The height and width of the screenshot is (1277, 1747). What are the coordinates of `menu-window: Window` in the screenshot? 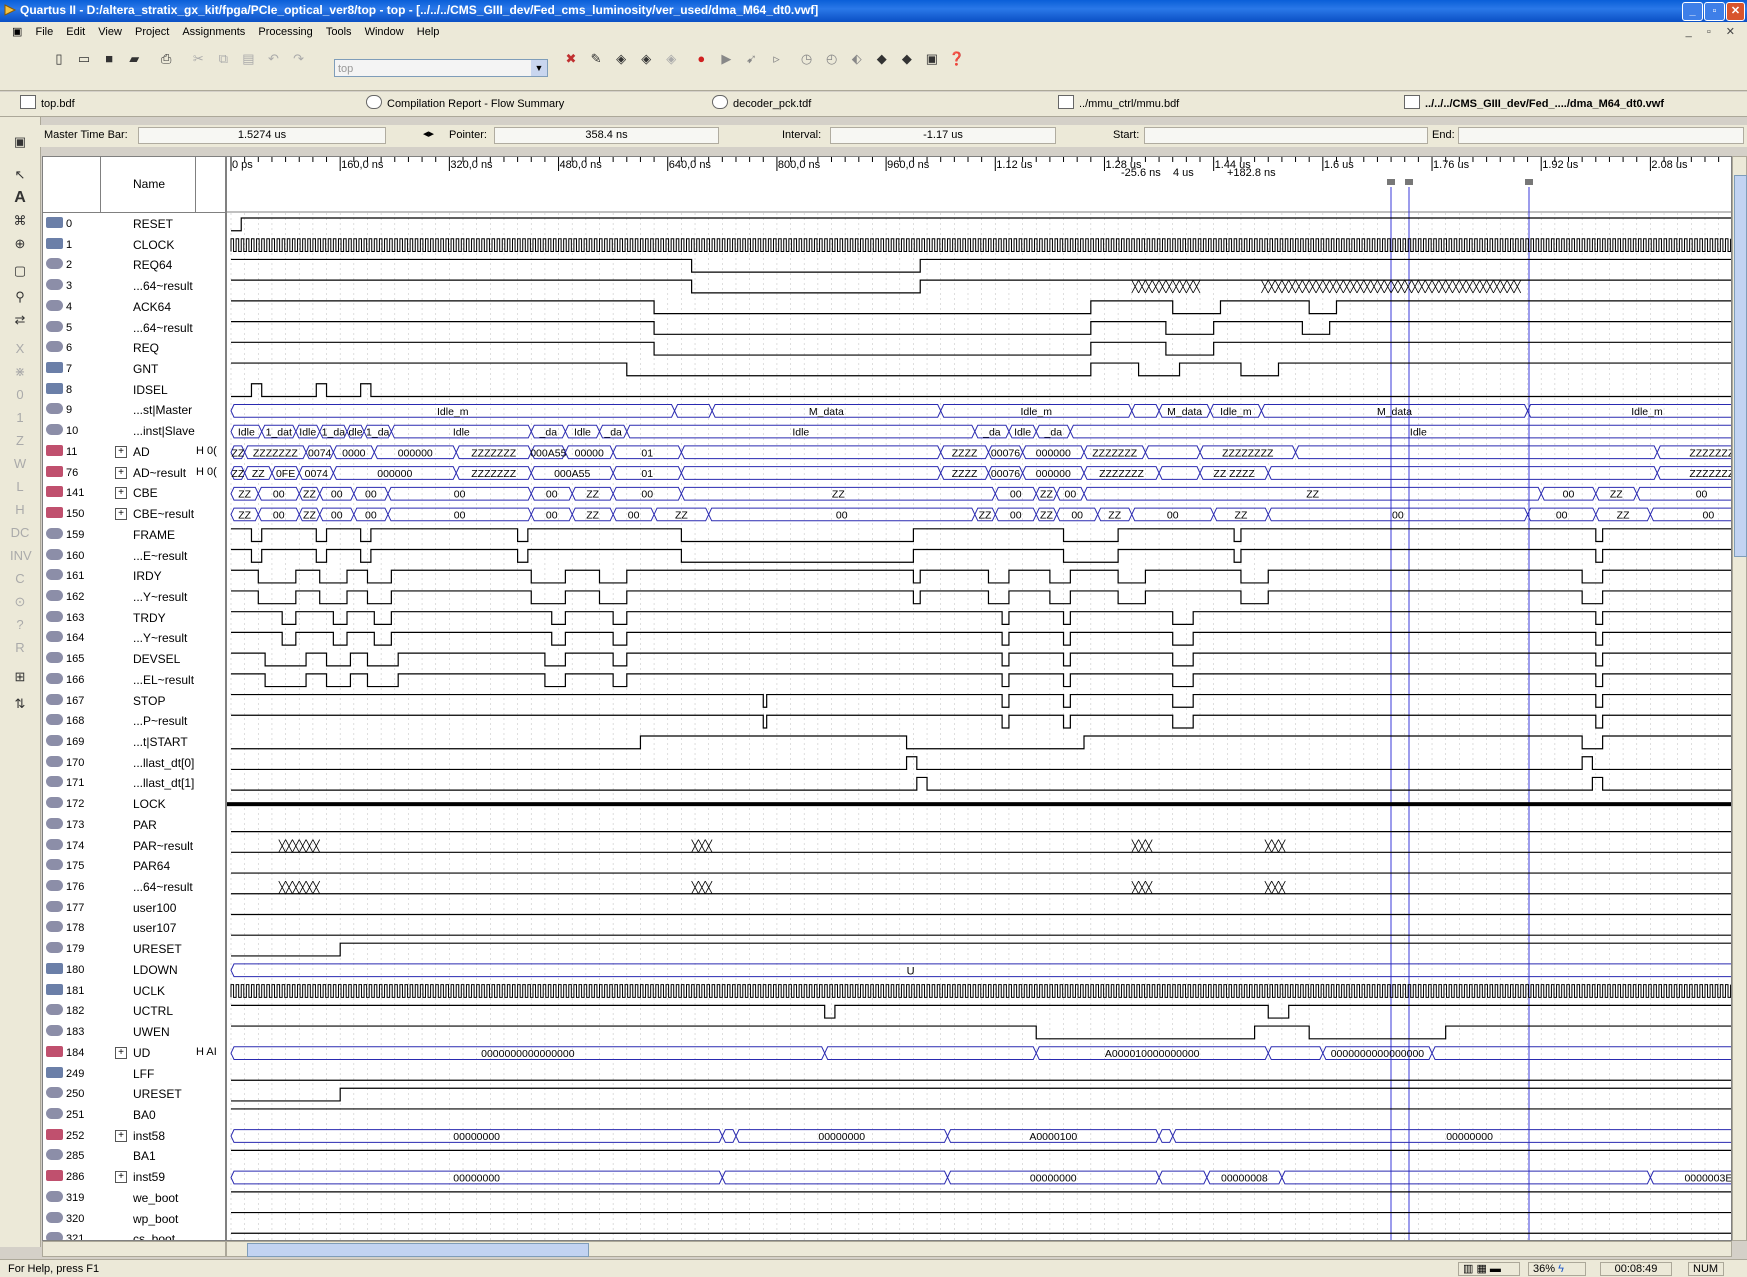 It's located at (384, 30).